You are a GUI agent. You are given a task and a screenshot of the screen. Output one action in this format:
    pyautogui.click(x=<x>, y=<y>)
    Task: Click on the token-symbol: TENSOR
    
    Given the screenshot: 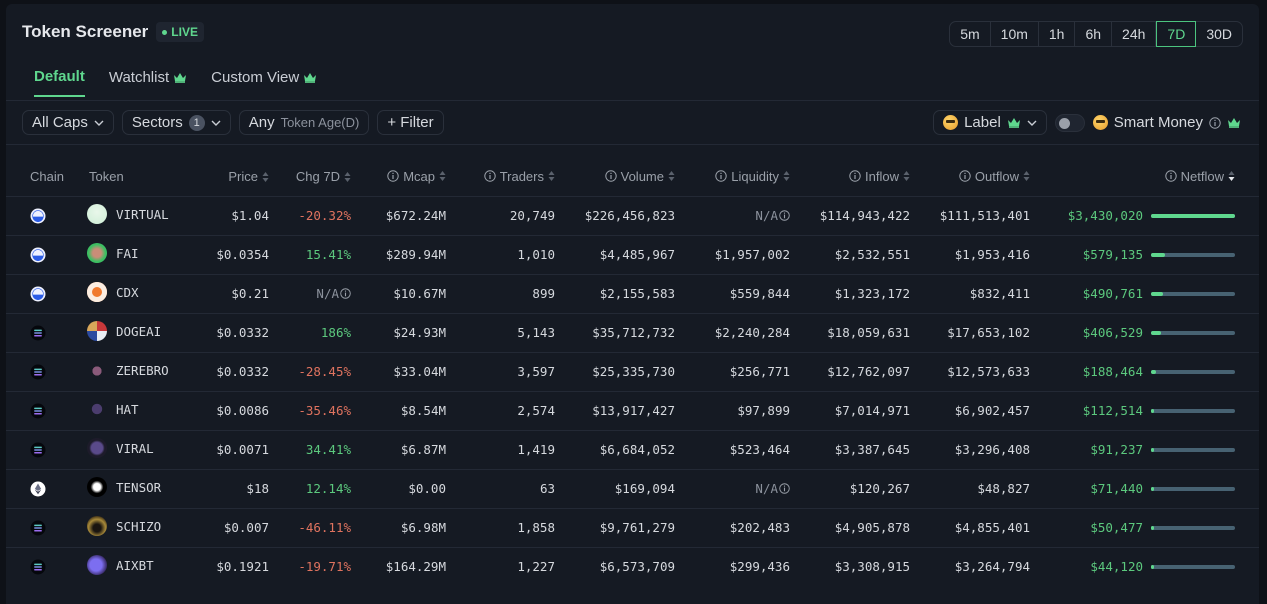 What is the action you would take?
    pyautogui.click(x=138, y=487)
    